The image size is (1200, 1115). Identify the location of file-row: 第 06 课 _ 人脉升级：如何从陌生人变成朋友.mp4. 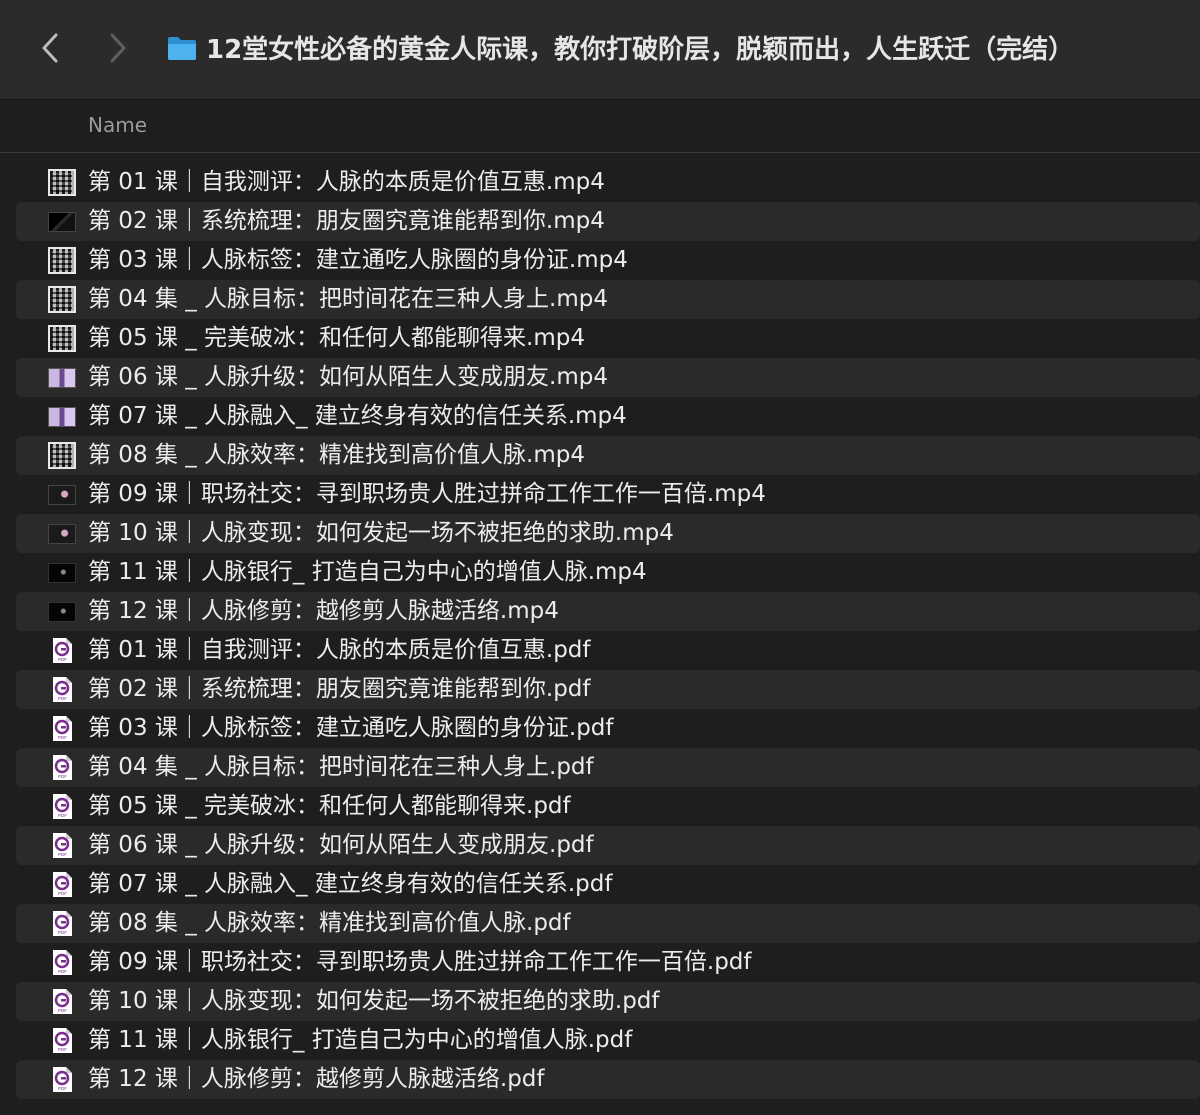
(608, 377).